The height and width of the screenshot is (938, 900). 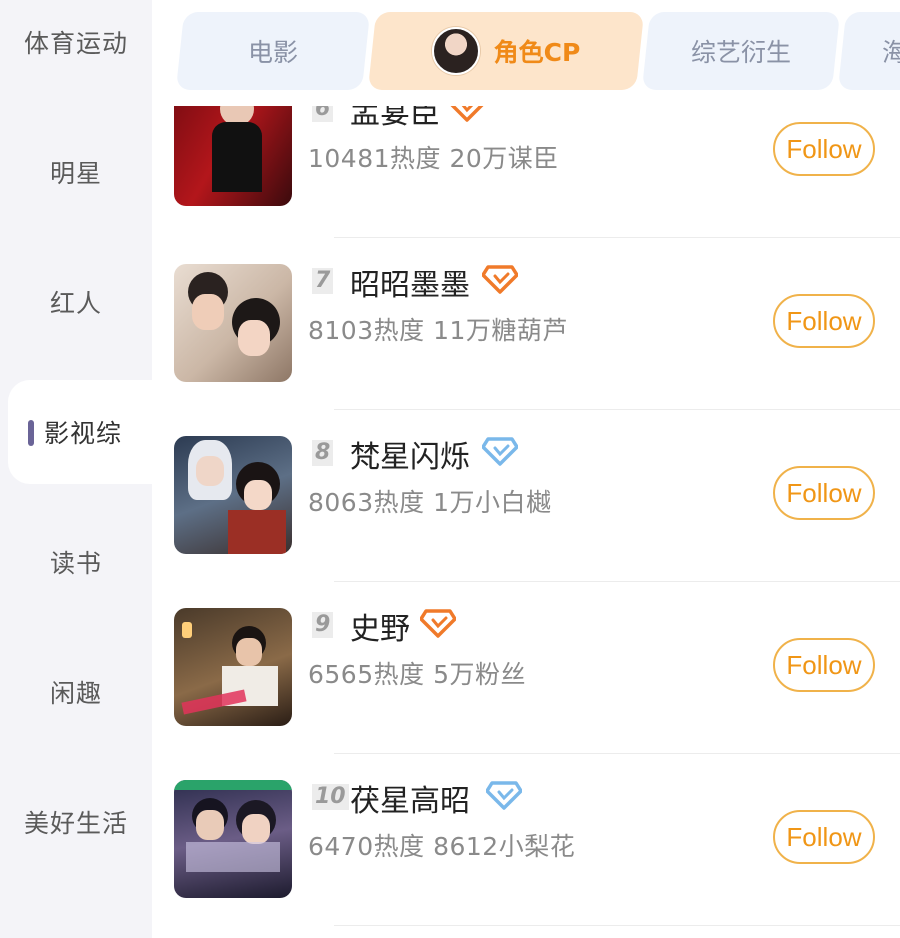 I want to click on sidebar-item-label: 闲趣, so click(x=75, y=693).